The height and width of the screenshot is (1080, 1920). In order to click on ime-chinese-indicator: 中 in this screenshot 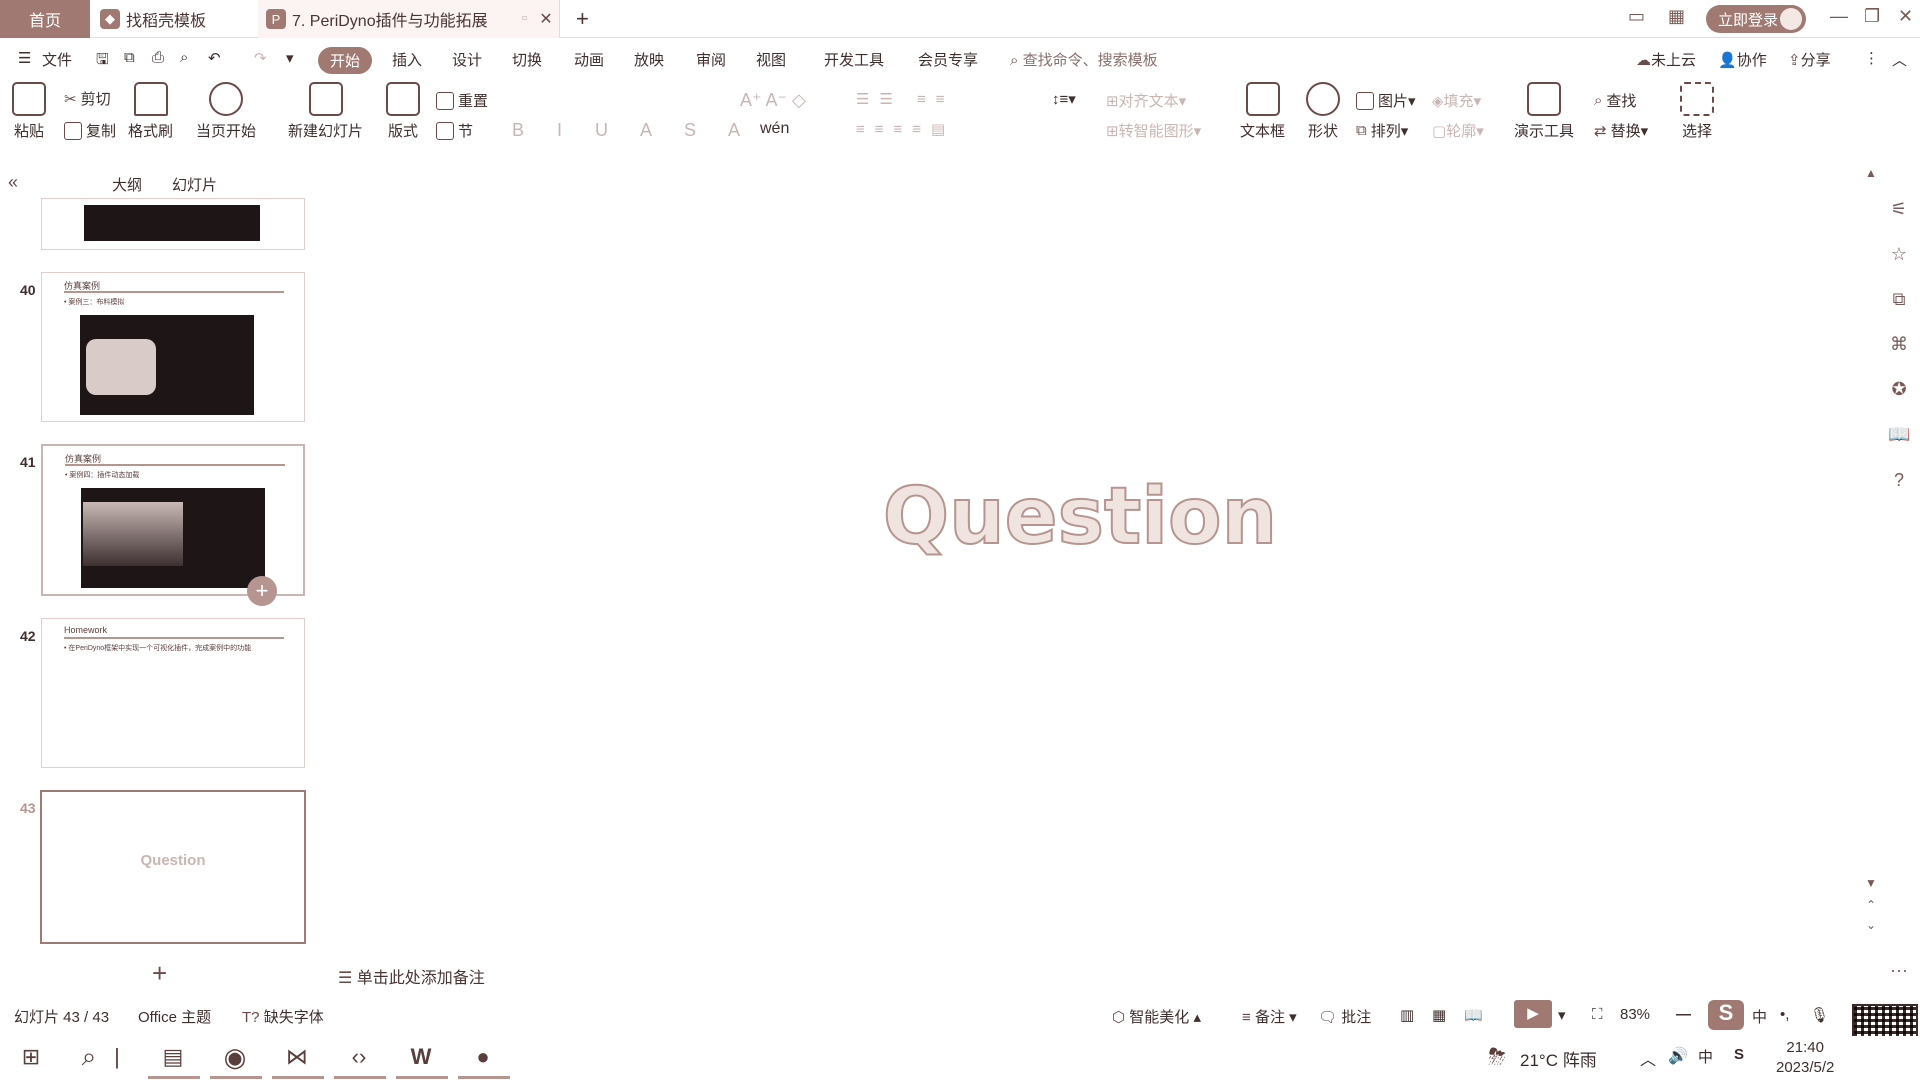, I will do `click(1759, 1016)`.